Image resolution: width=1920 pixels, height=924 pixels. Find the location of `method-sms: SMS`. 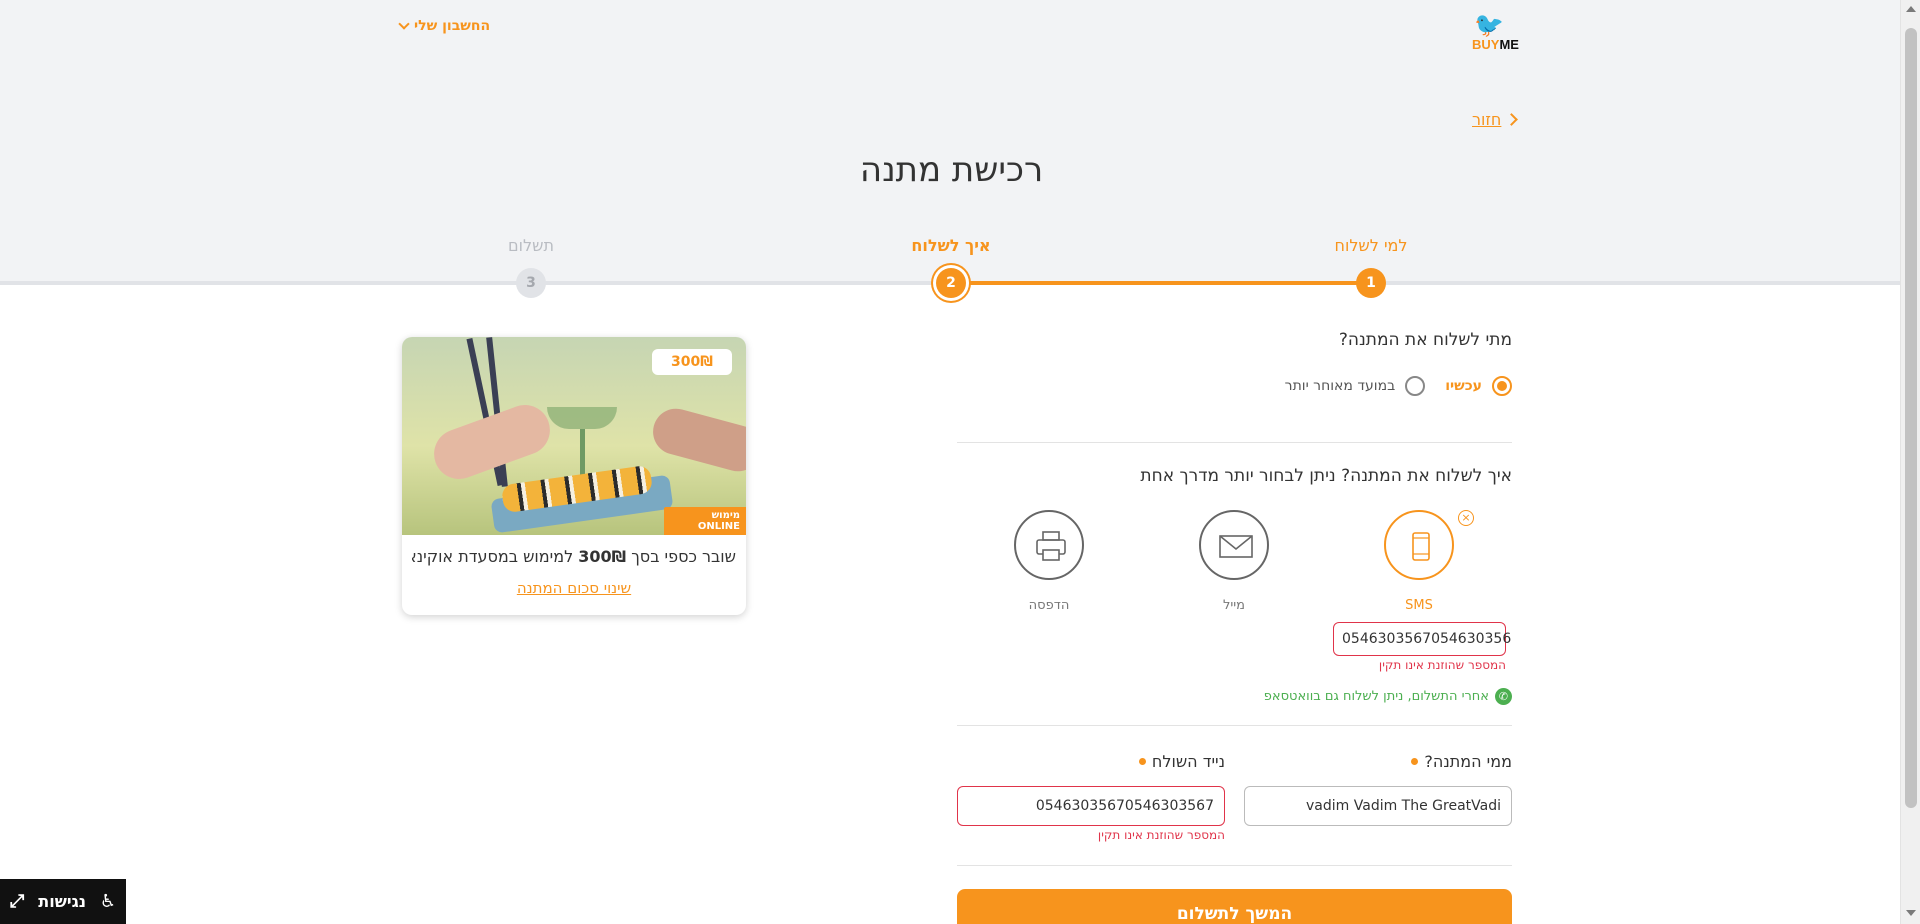

method-sms: SMS is located at coordinates (1419, 561).